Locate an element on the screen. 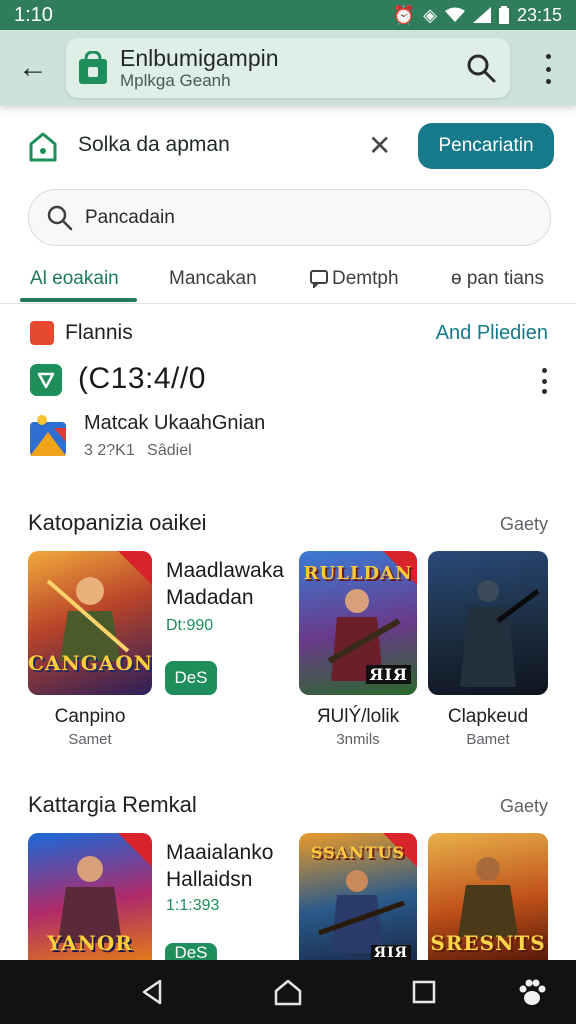 This screenshot has width=576, height=1024. game-tile is located at coordinates (488, 623).